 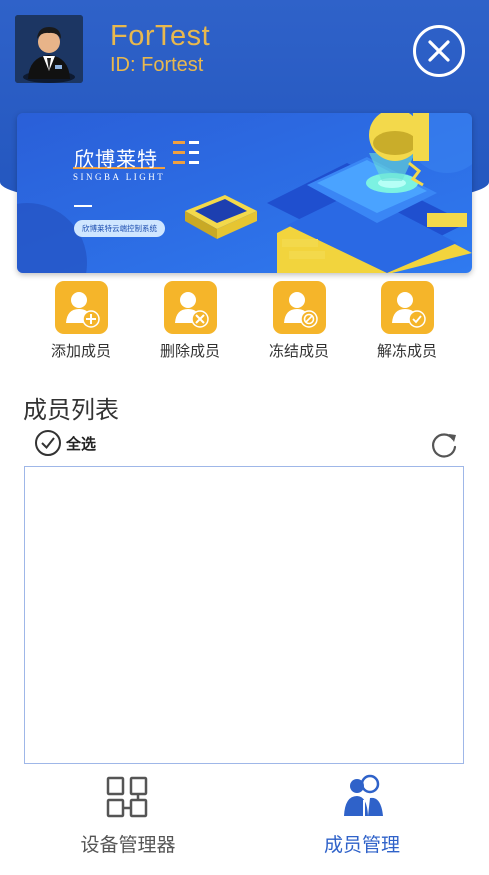 I want to click on unfreeze-member-icon, so click(x=407, y=307).